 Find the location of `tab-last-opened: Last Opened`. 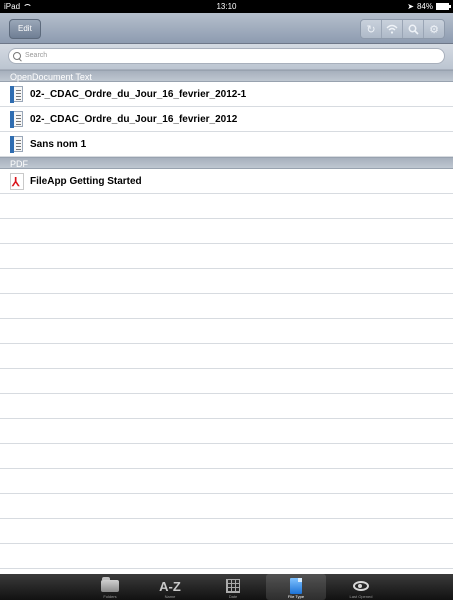

tab-last-opened: Last Opened is located at coordinates (361, 587).